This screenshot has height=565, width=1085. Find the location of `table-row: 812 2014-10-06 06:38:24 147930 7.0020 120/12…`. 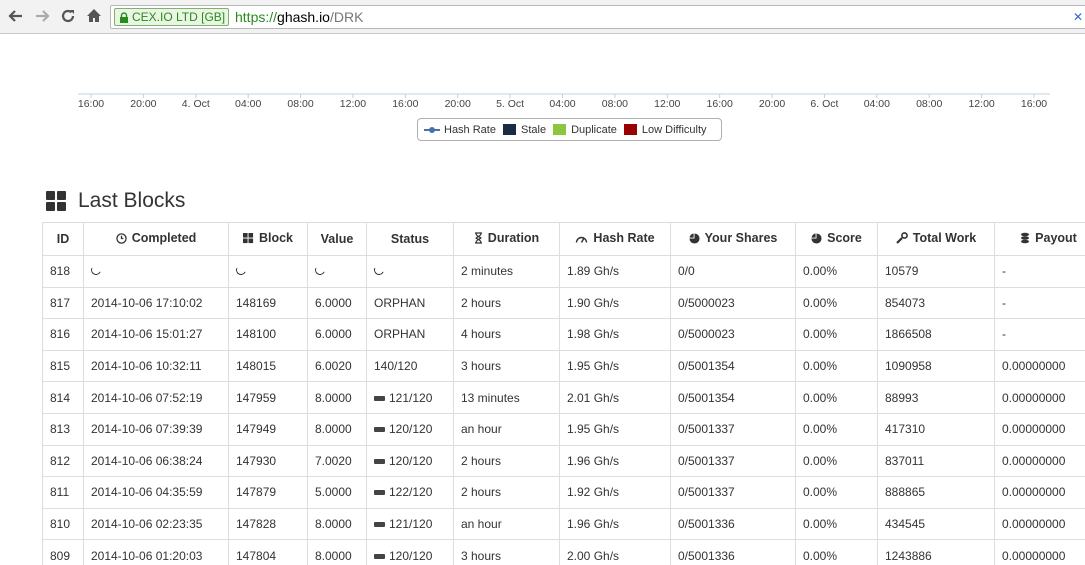

table-row: 812 2014-10-06 06:38:24 147930 7.0020 120/12… is located at coordinates (563, 461).